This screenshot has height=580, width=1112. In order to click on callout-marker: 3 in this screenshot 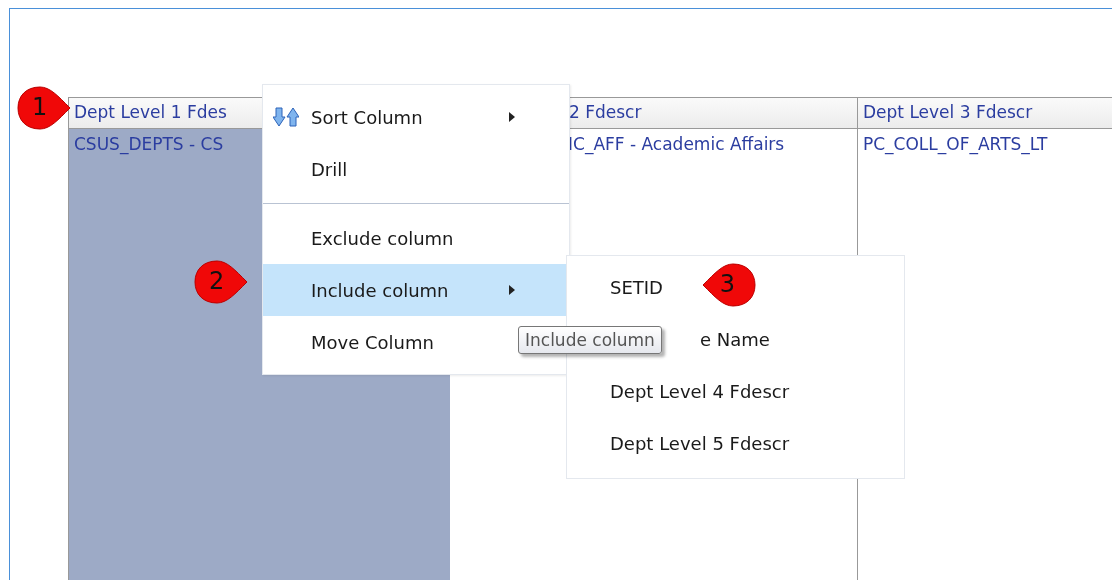, I will do `click(729, 285)`.